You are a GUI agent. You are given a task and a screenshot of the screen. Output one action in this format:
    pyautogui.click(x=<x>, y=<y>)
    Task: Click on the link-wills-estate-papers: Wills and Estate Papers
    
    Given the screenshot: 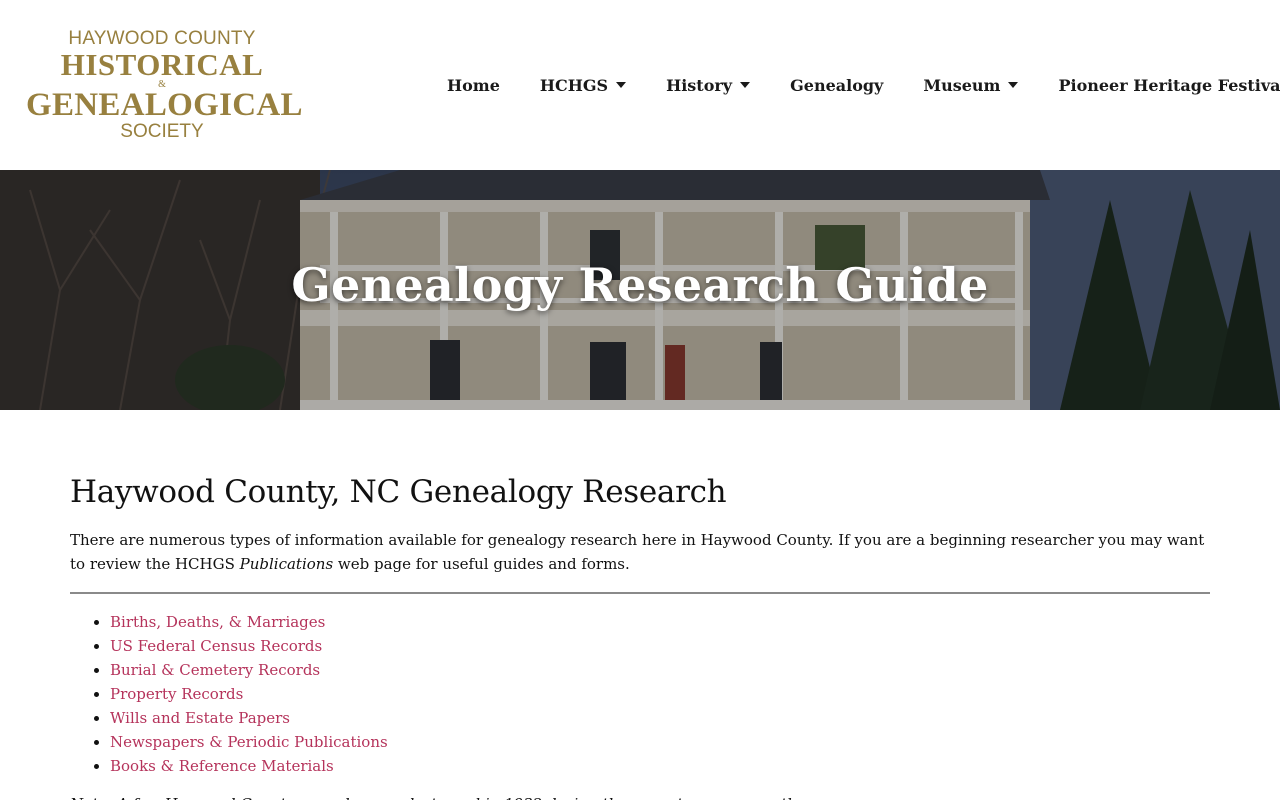 What is the action you would take?
    pyautogui.click(x=200, y=718)
    